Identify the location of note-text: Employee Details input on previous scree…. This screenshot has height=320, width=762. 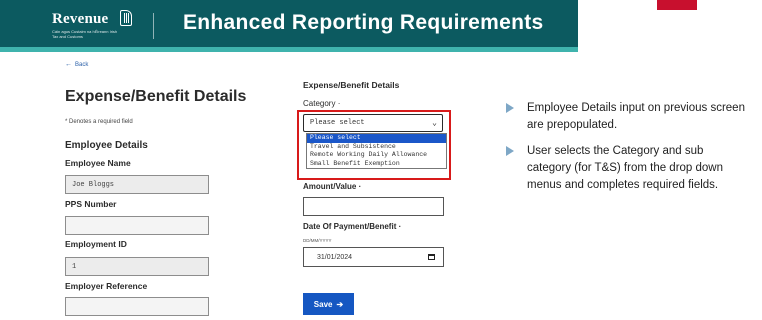
(636, 116).